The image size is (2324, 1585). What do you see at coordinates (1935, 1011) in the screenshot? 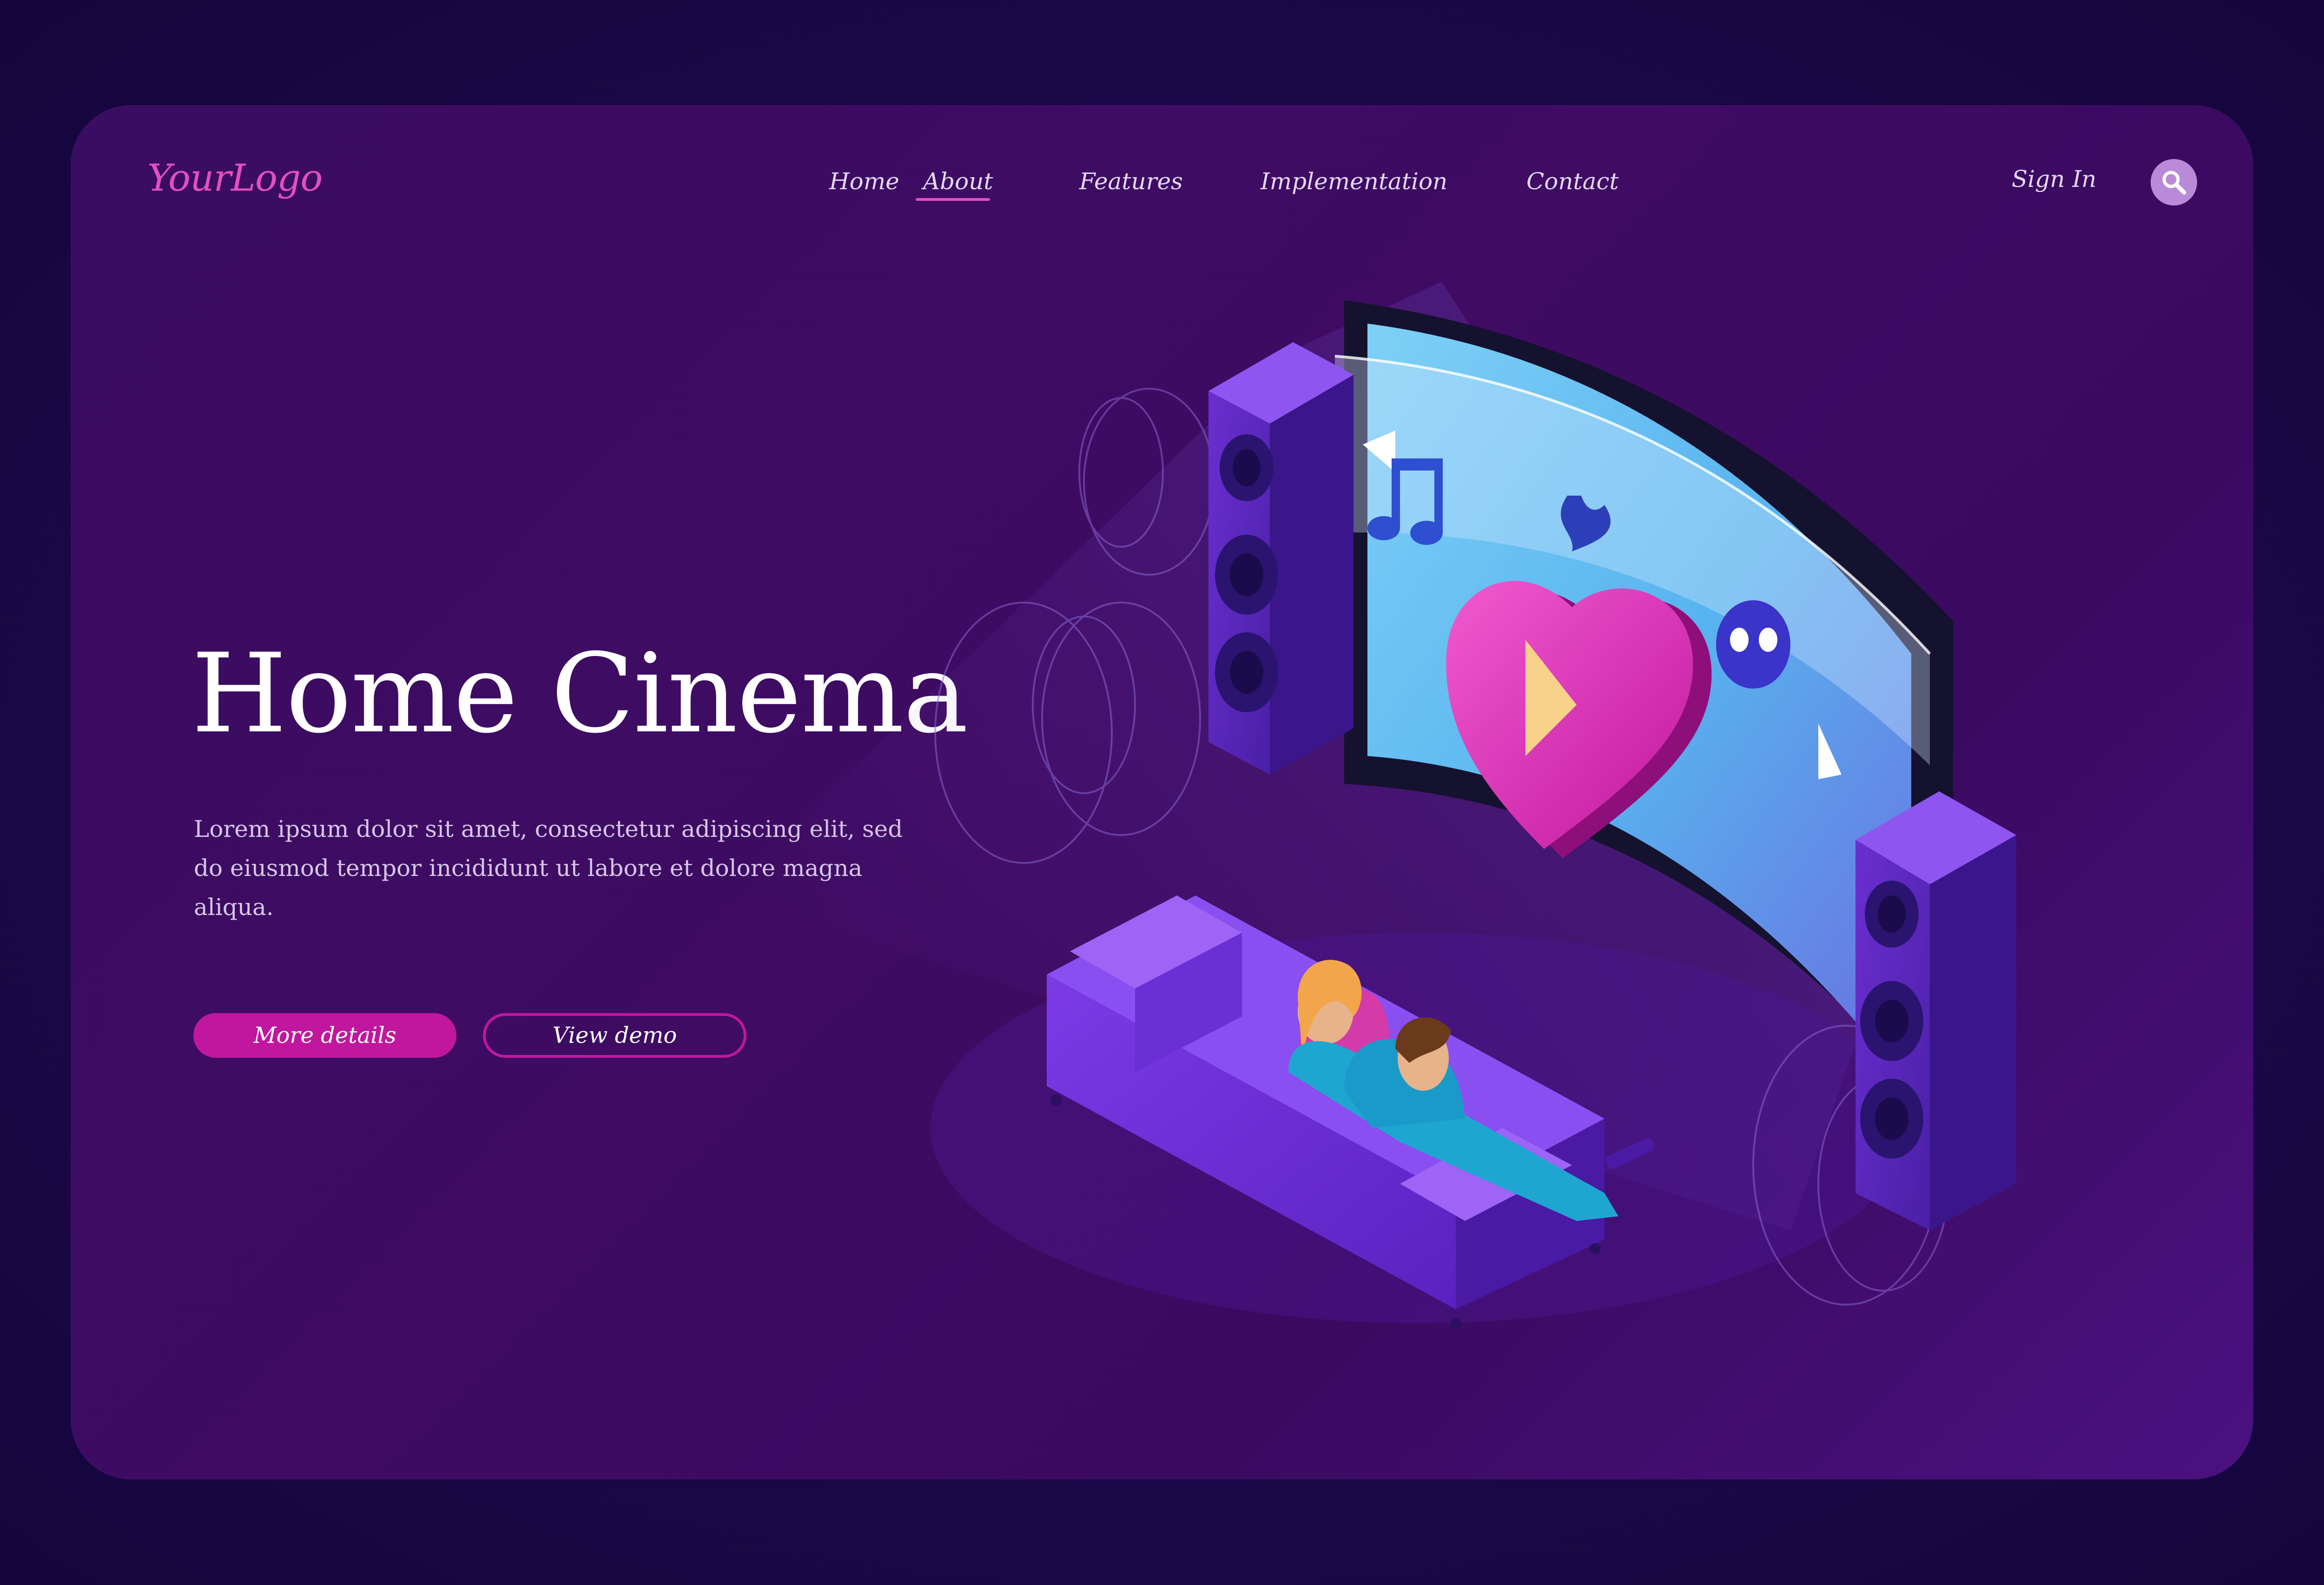
I see `right-speaker` at bounding box center [1935, 1011].